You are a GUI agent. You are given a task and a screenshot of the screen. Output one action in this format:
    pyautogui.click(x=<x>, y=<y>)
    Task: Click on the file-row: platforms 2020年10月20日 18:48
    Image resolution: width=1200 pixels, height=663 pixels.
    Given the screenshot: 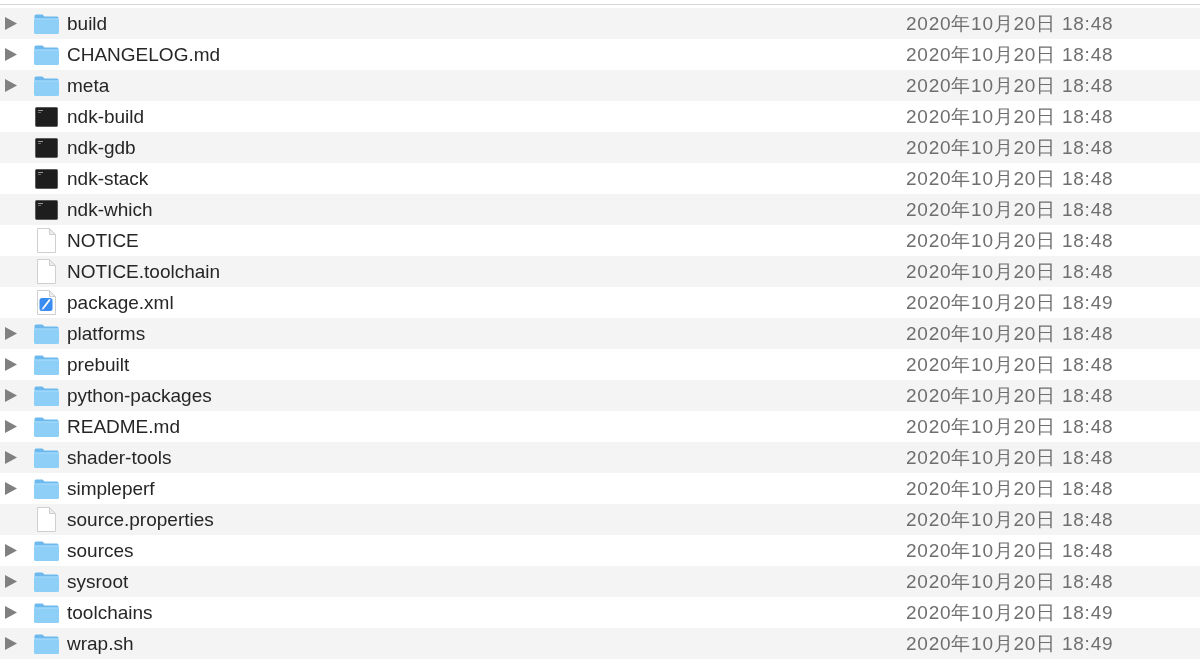 What is the action you would take?
    pyautogui.click(x=600, y=333)
    